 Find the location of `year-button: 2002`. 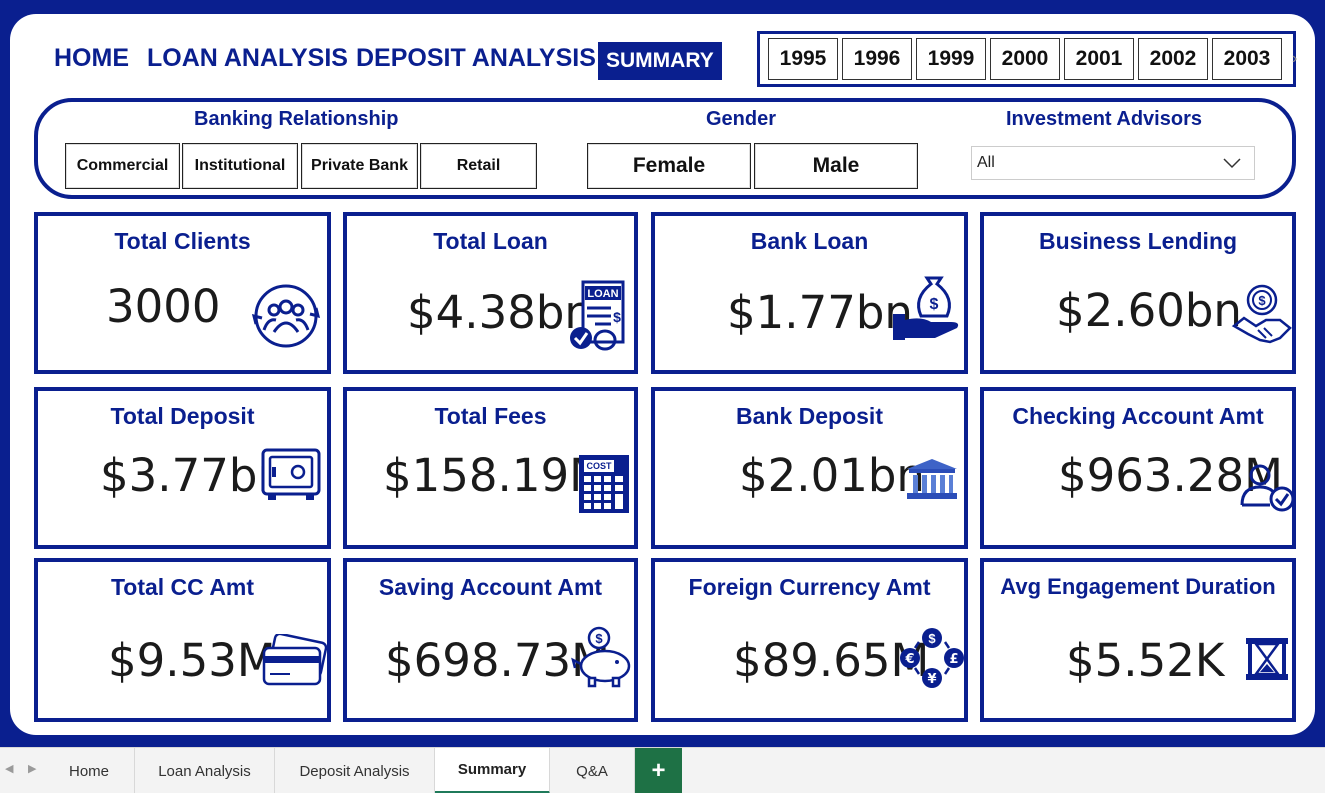

year-button: 2002 is located at coordinates (1173, 59).